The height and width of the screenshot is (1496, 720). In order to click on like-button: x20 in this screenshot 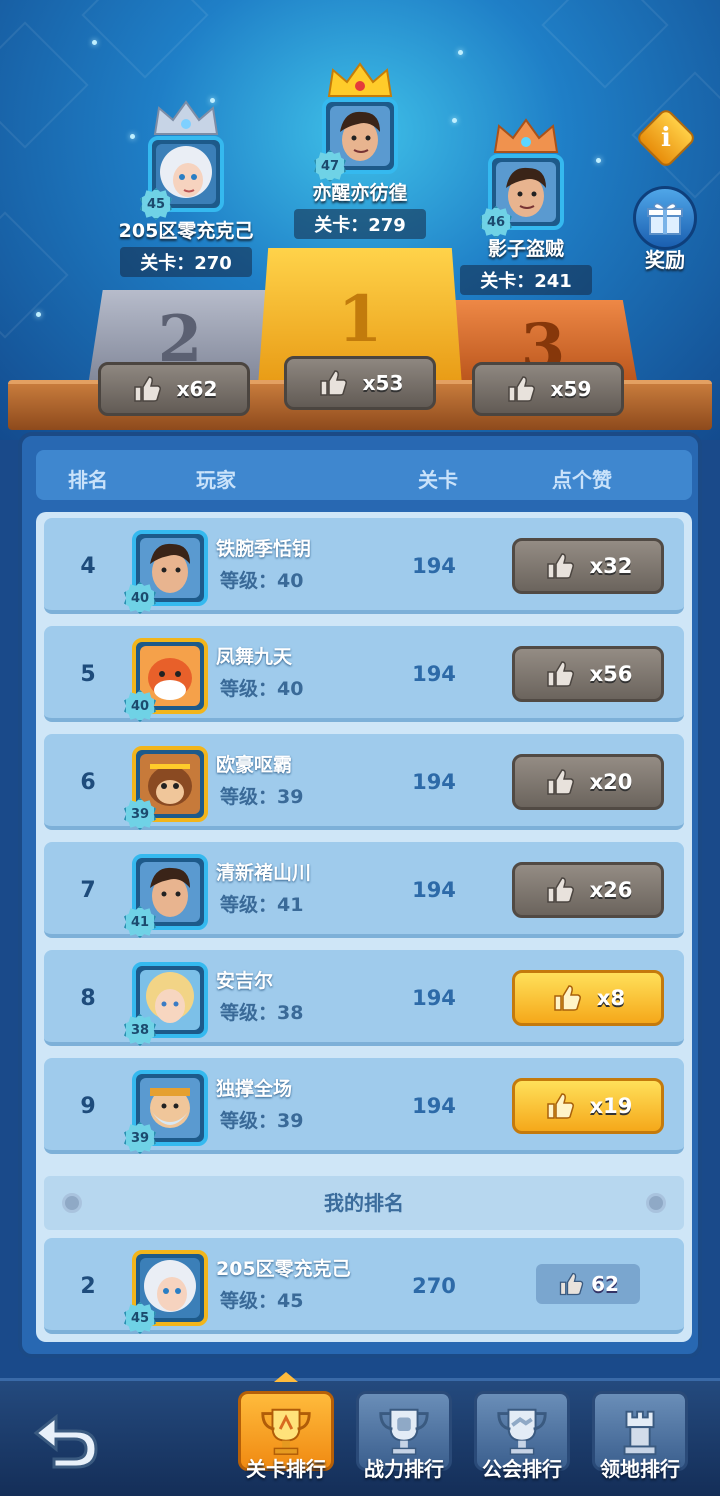, I will do `click(588, 782)`.